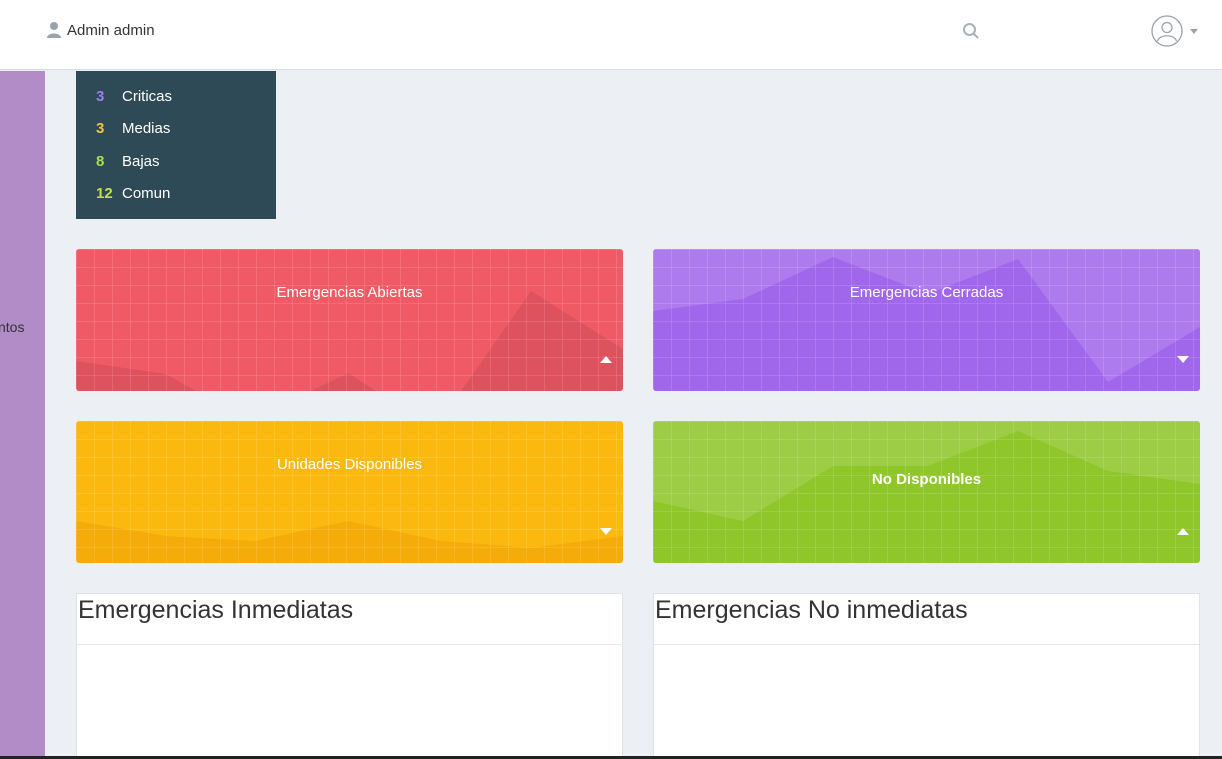 Image resolution: width=1222 pixels, height=759 pixels. Describe the element at coordinates (111, 30) in the screenshot. I see `user-name: Admin admin` at that location.